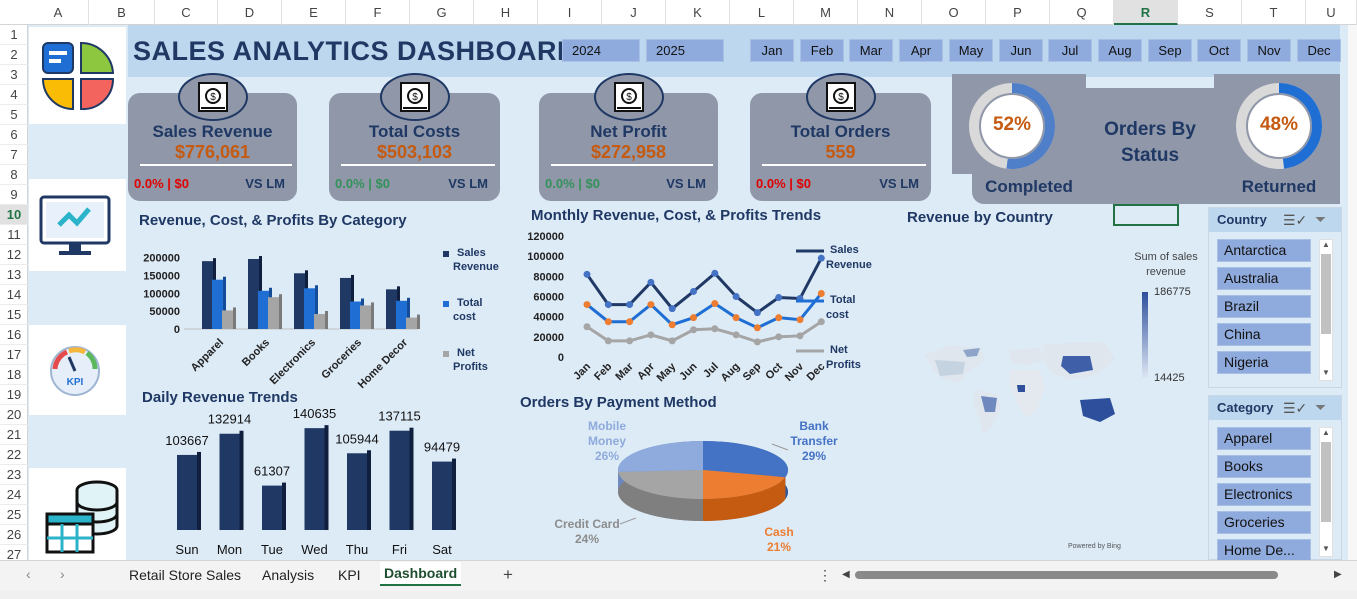 The height and width of the screenshot is (599, 1357). I want to click on column-header-E: E, so click(314, 12).